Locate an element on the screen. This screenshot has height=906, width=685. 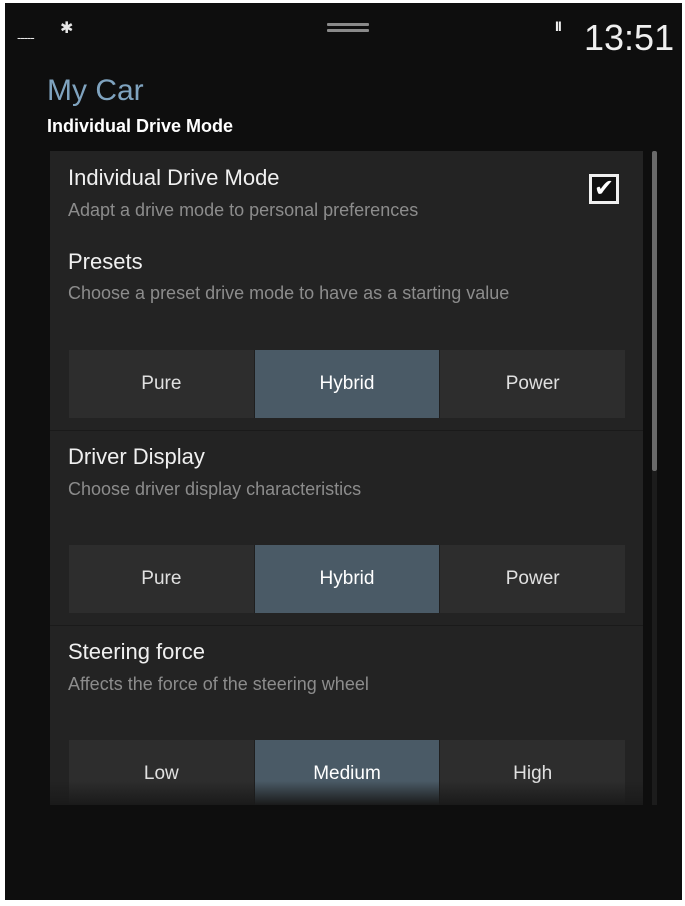
presets-option-pure: Pure is located at coordinates (162, 384).